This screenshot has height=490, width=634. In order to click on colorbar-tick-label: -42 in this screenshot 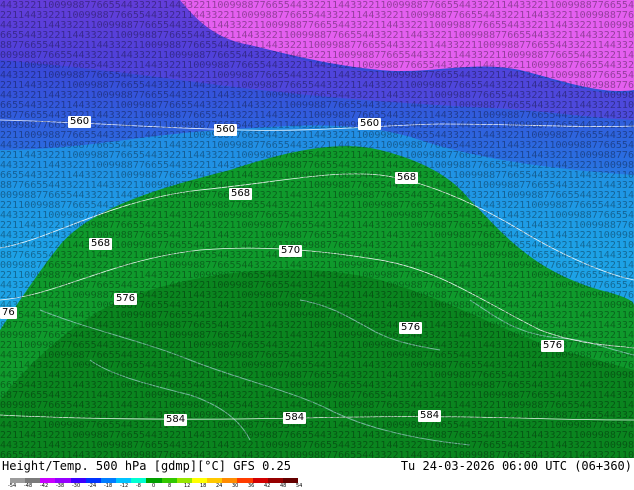, I will do `click(44, 486)`.